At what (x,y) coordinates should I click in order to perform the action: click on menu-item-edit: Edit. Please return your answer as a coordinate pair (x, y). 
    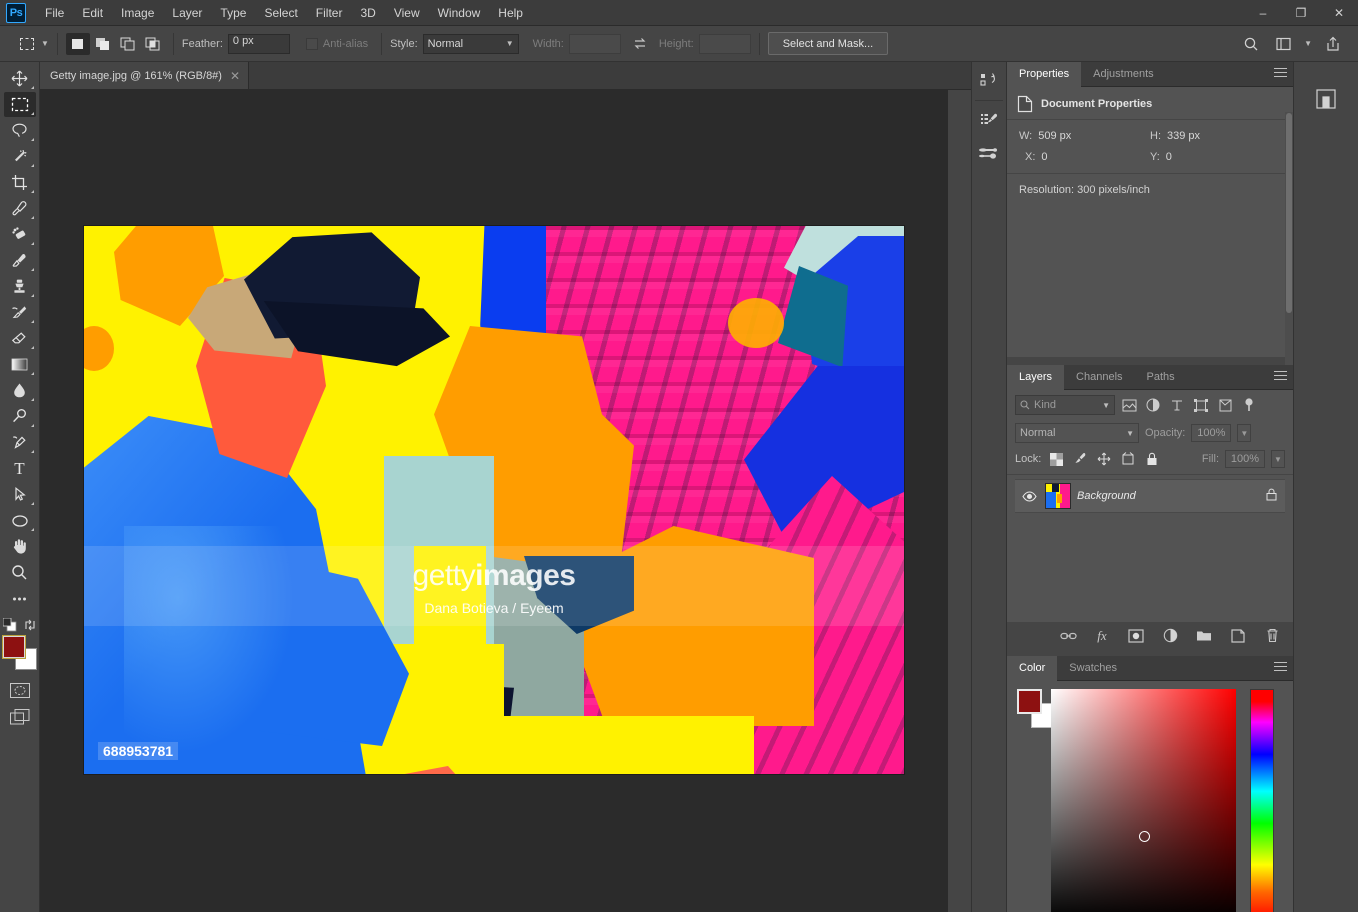
    Looking at the image, I should click on (92, 13).